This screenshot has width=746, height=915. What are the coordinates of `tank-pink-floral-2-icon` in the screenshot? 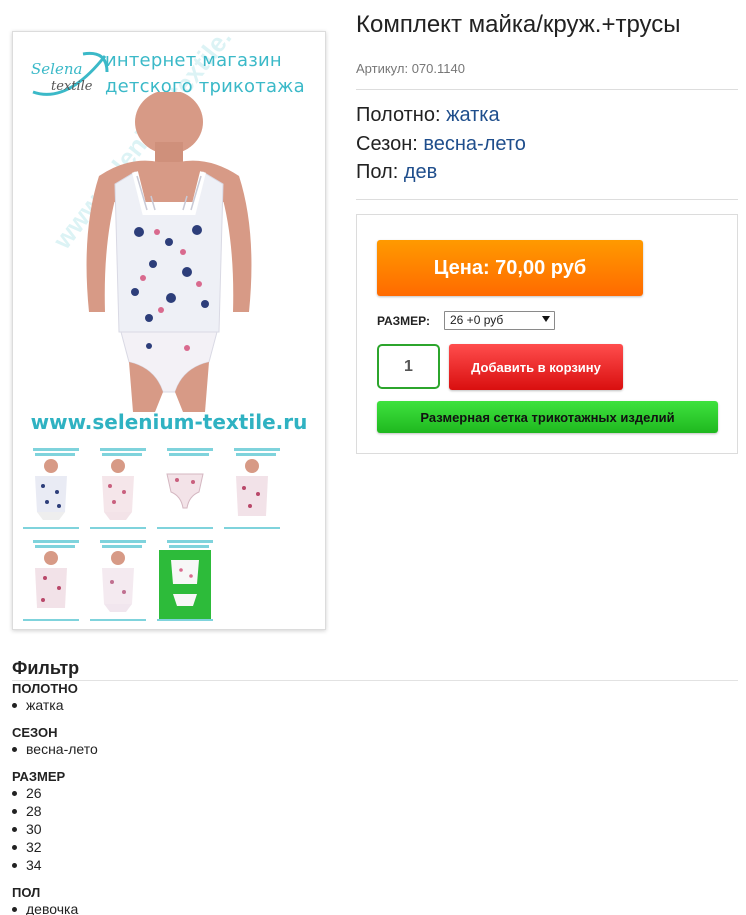 It's located at (51, 579).